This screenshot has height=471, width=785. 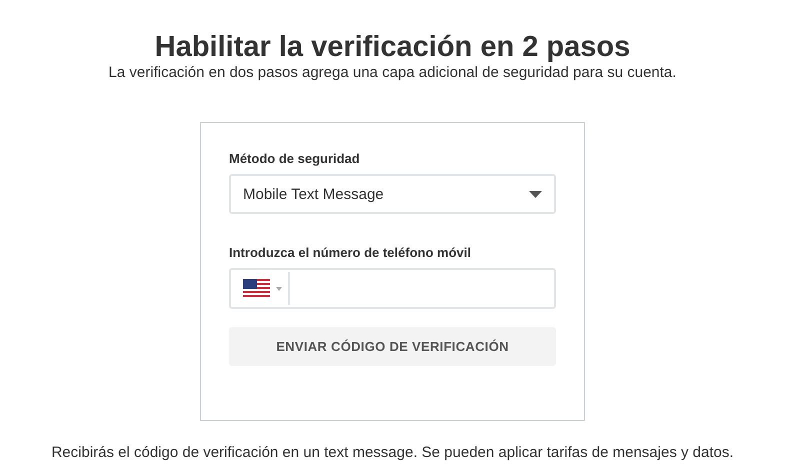 I want to click on send-code-button: ENVIAR CÓDIGO DE VERIFICACIÓN, so click(x=392, y=346).